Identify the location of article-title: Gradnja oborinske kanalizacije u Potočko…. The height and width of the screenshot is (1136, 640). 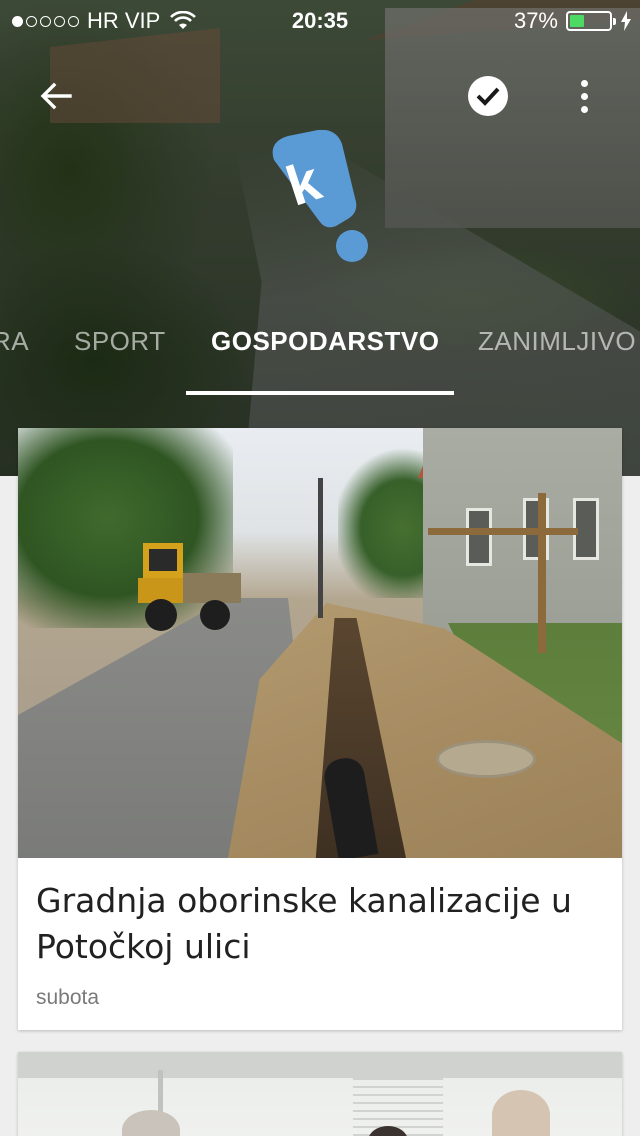
(304, 923).